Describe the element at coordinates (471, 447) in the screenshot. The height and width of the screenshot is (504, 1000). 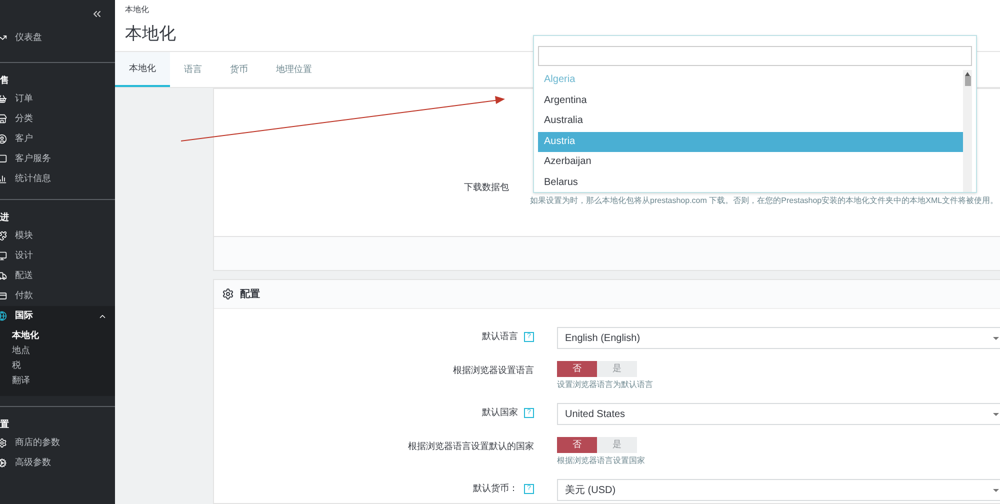
I see `field-label: 根据浏览器语言设置默认的国家` at that location.